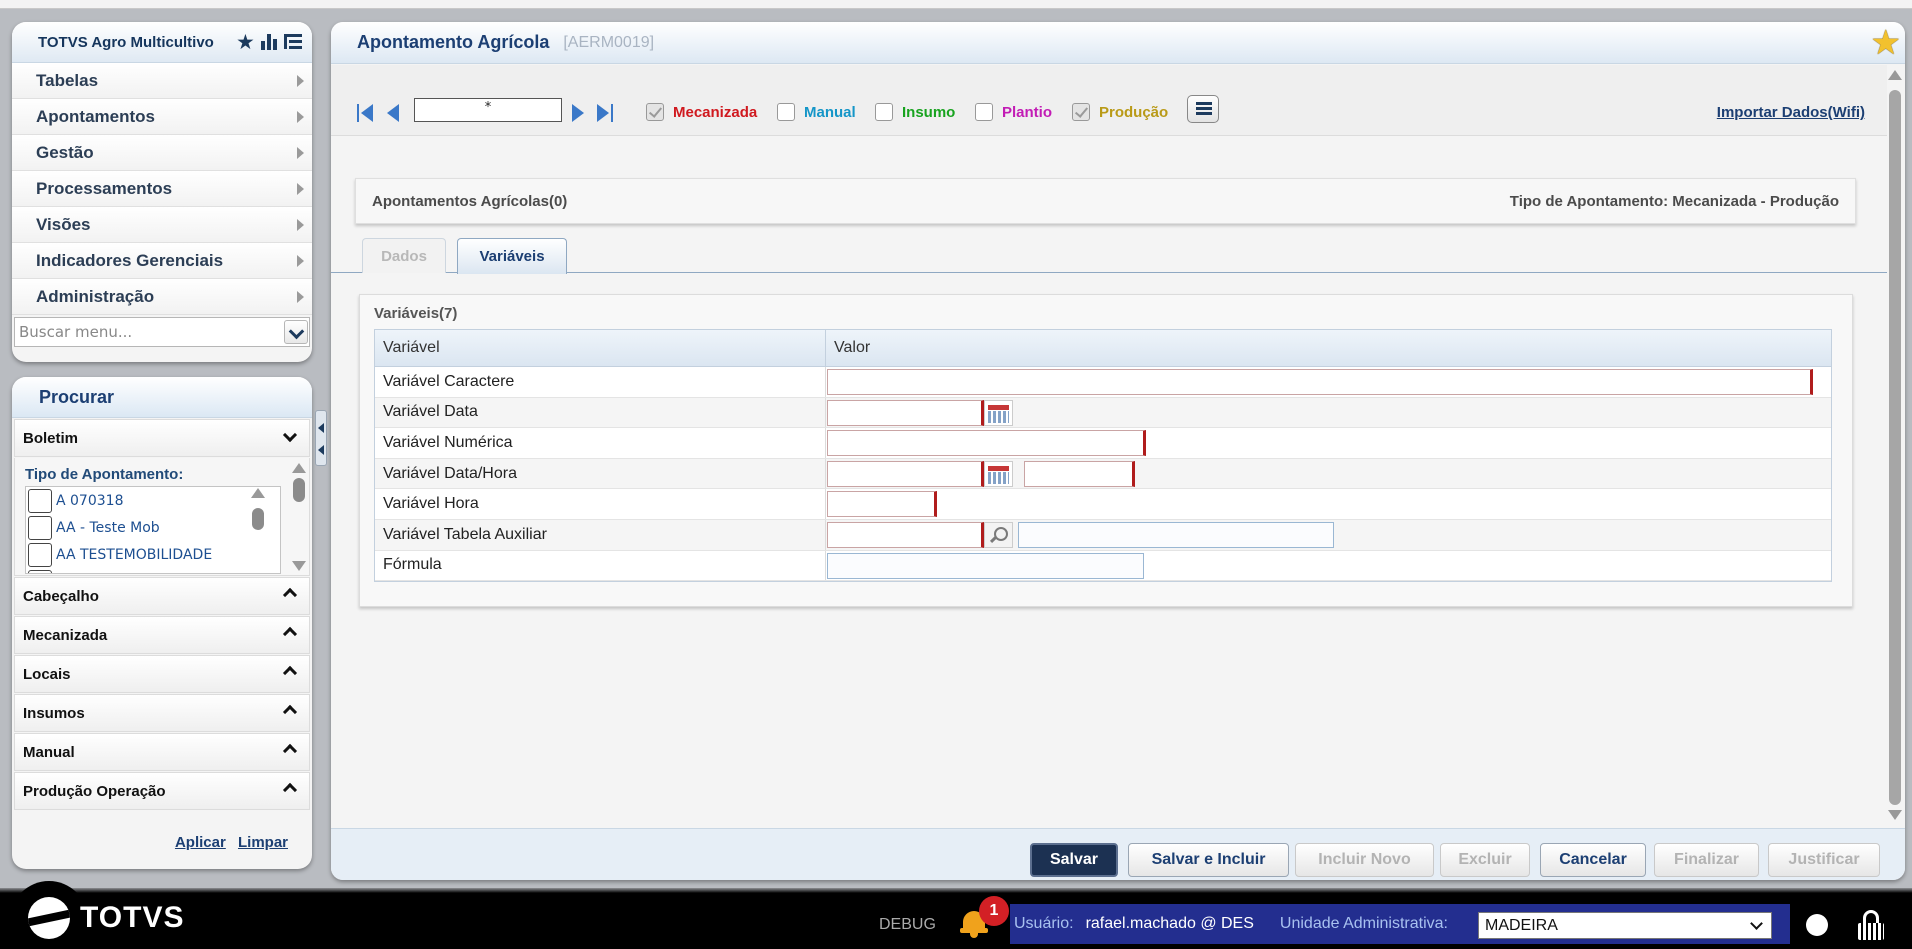 The image size is (1912, 949). Describe the element at coordinates (915, 112) in the screenshot. I see `flag-insumo: Insumo` at that location.